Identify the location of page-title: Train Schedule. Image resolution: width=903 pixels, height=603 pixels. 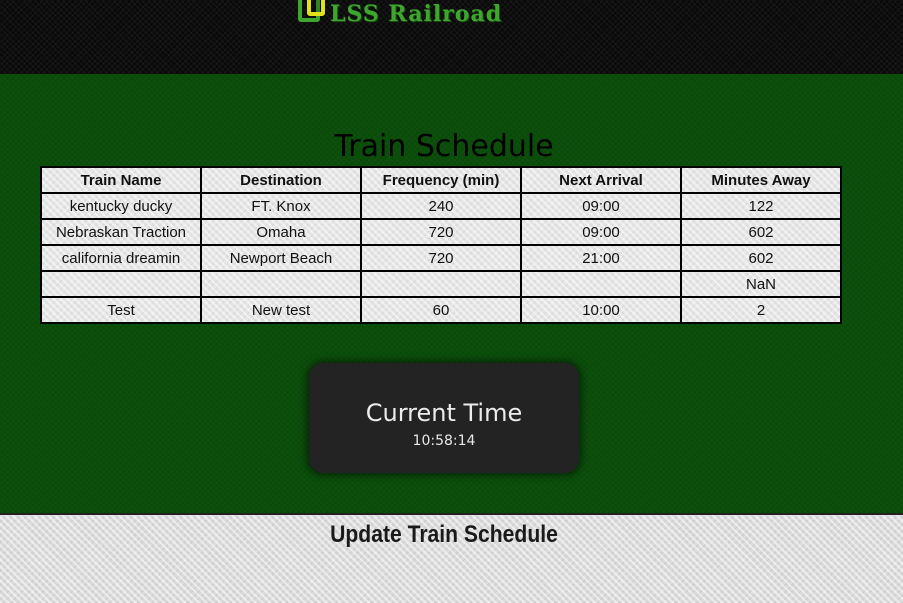
(444, 146).